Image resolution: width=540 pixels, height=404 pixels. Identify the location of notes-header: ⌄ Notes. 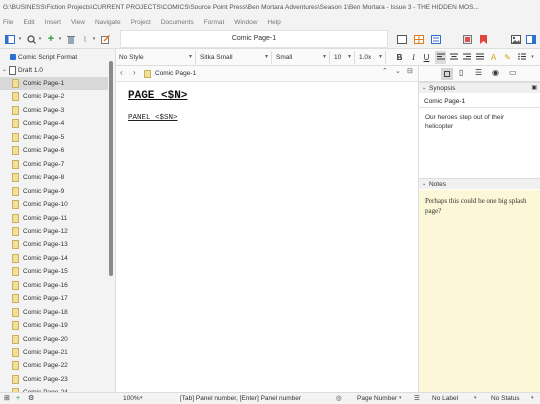
(479, 183).